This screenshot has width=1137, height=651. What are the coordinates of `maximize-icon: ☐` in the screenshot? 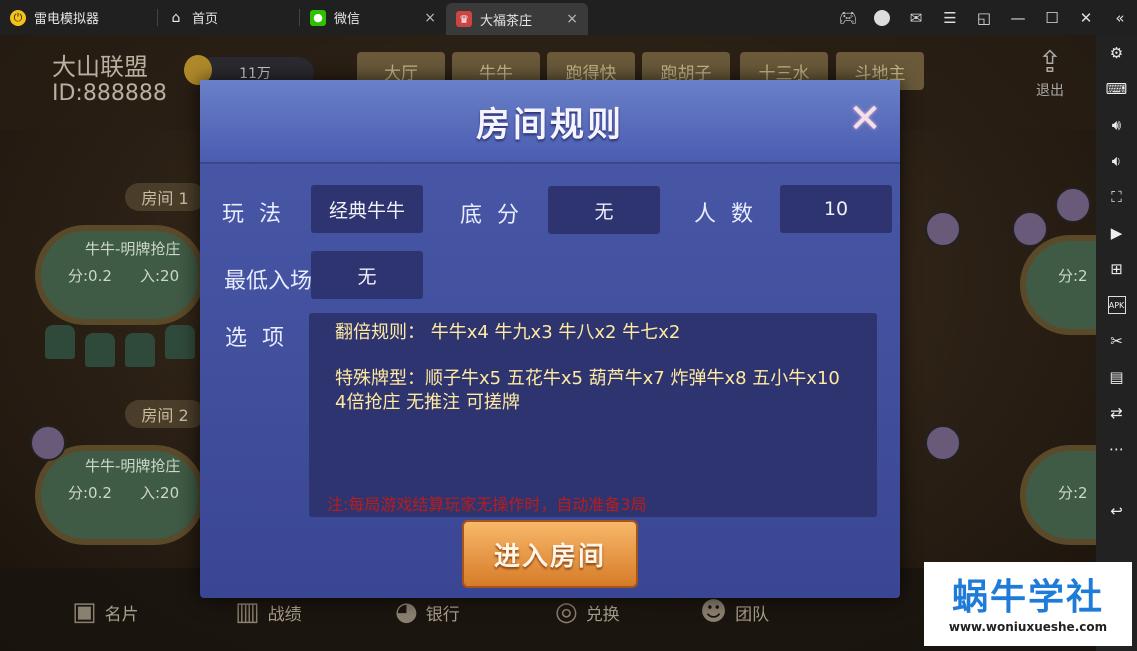 It's located at (1052, 17).